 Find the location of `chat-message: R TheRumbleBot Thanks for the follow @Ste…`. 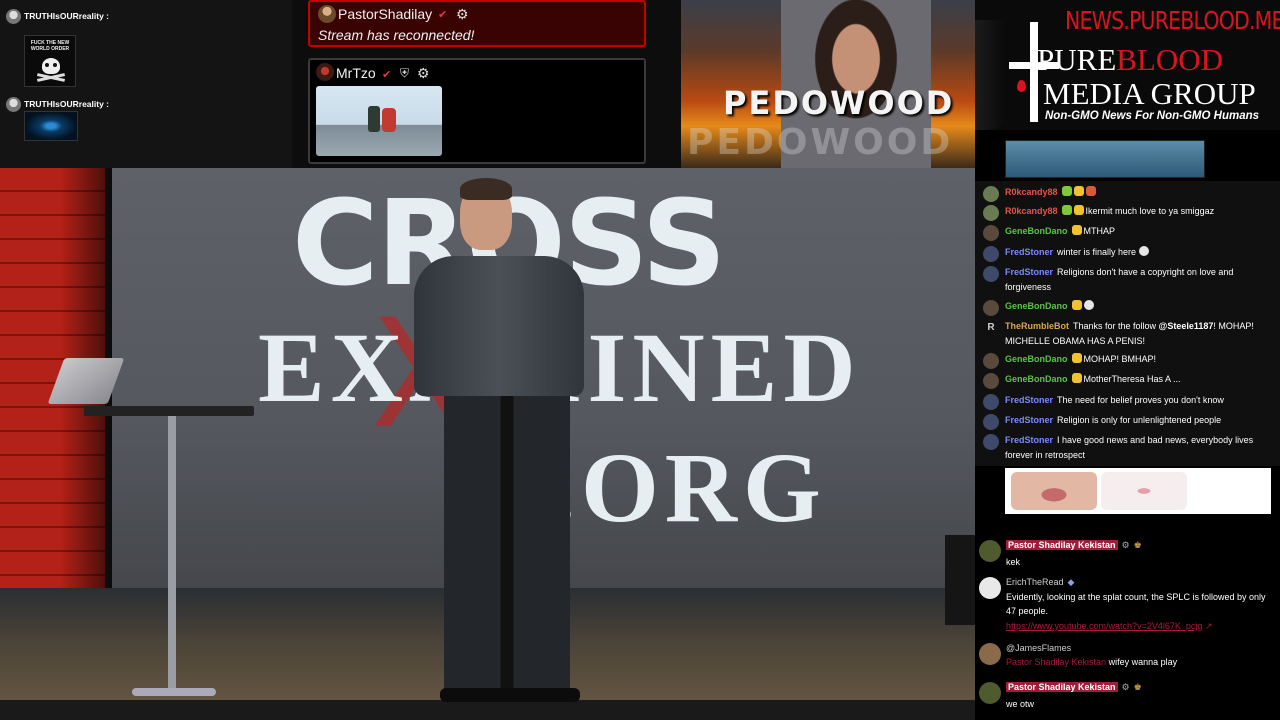

chat-message: R TheRumbleBot Thanks for the follow @Ste… is located at coordinates (1128, 334).